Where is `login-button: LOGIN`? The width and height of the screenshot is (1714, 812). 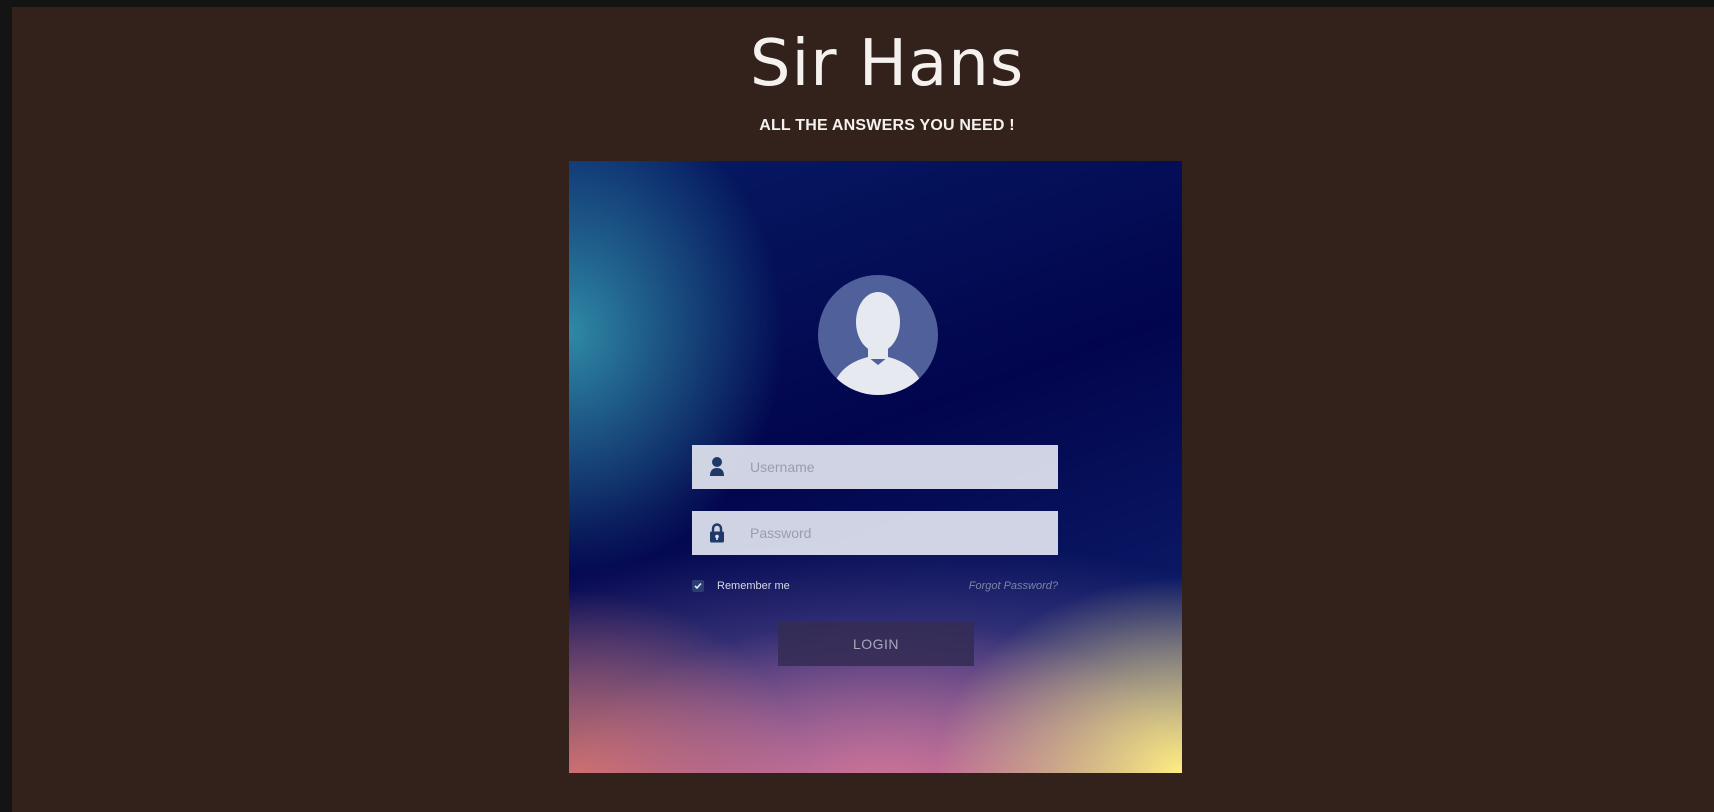
login-button: LOGIN is located at coordinates (876, 644).